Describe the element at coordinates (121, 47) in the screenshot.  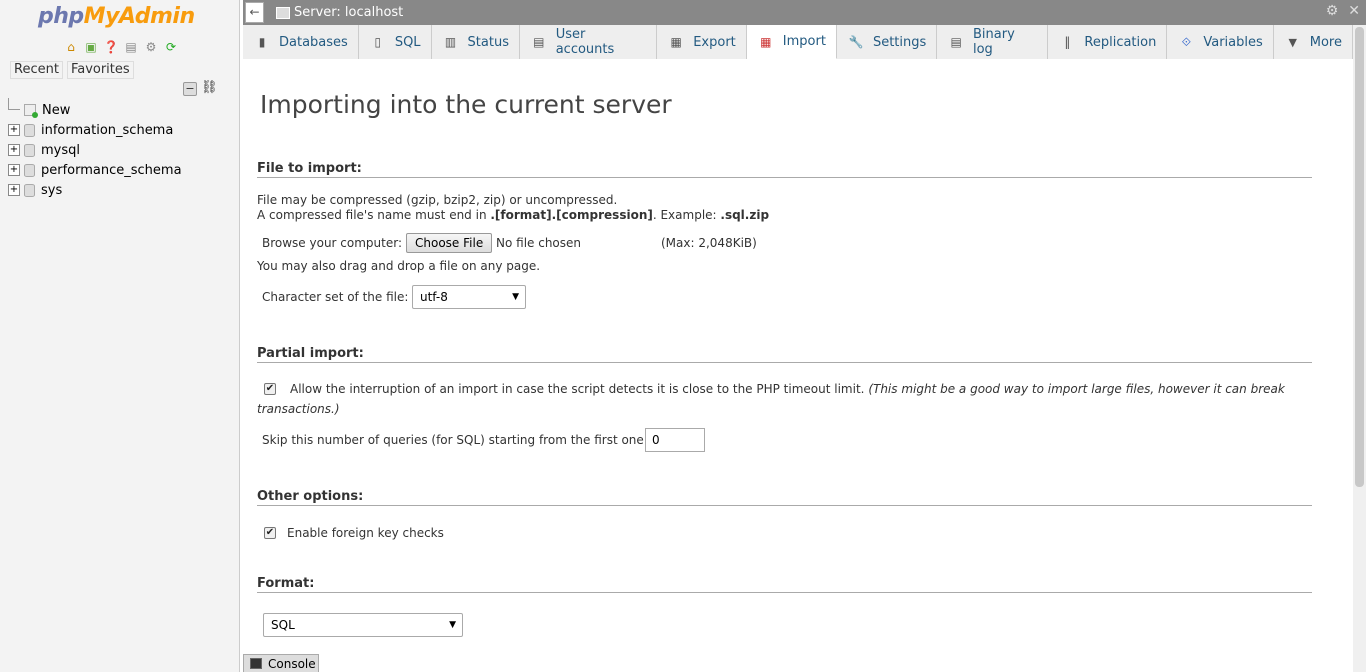
I see `nav-icon-bar: ⌂ ▣ ❓ ▤ ⚙ ⟳` at that location.